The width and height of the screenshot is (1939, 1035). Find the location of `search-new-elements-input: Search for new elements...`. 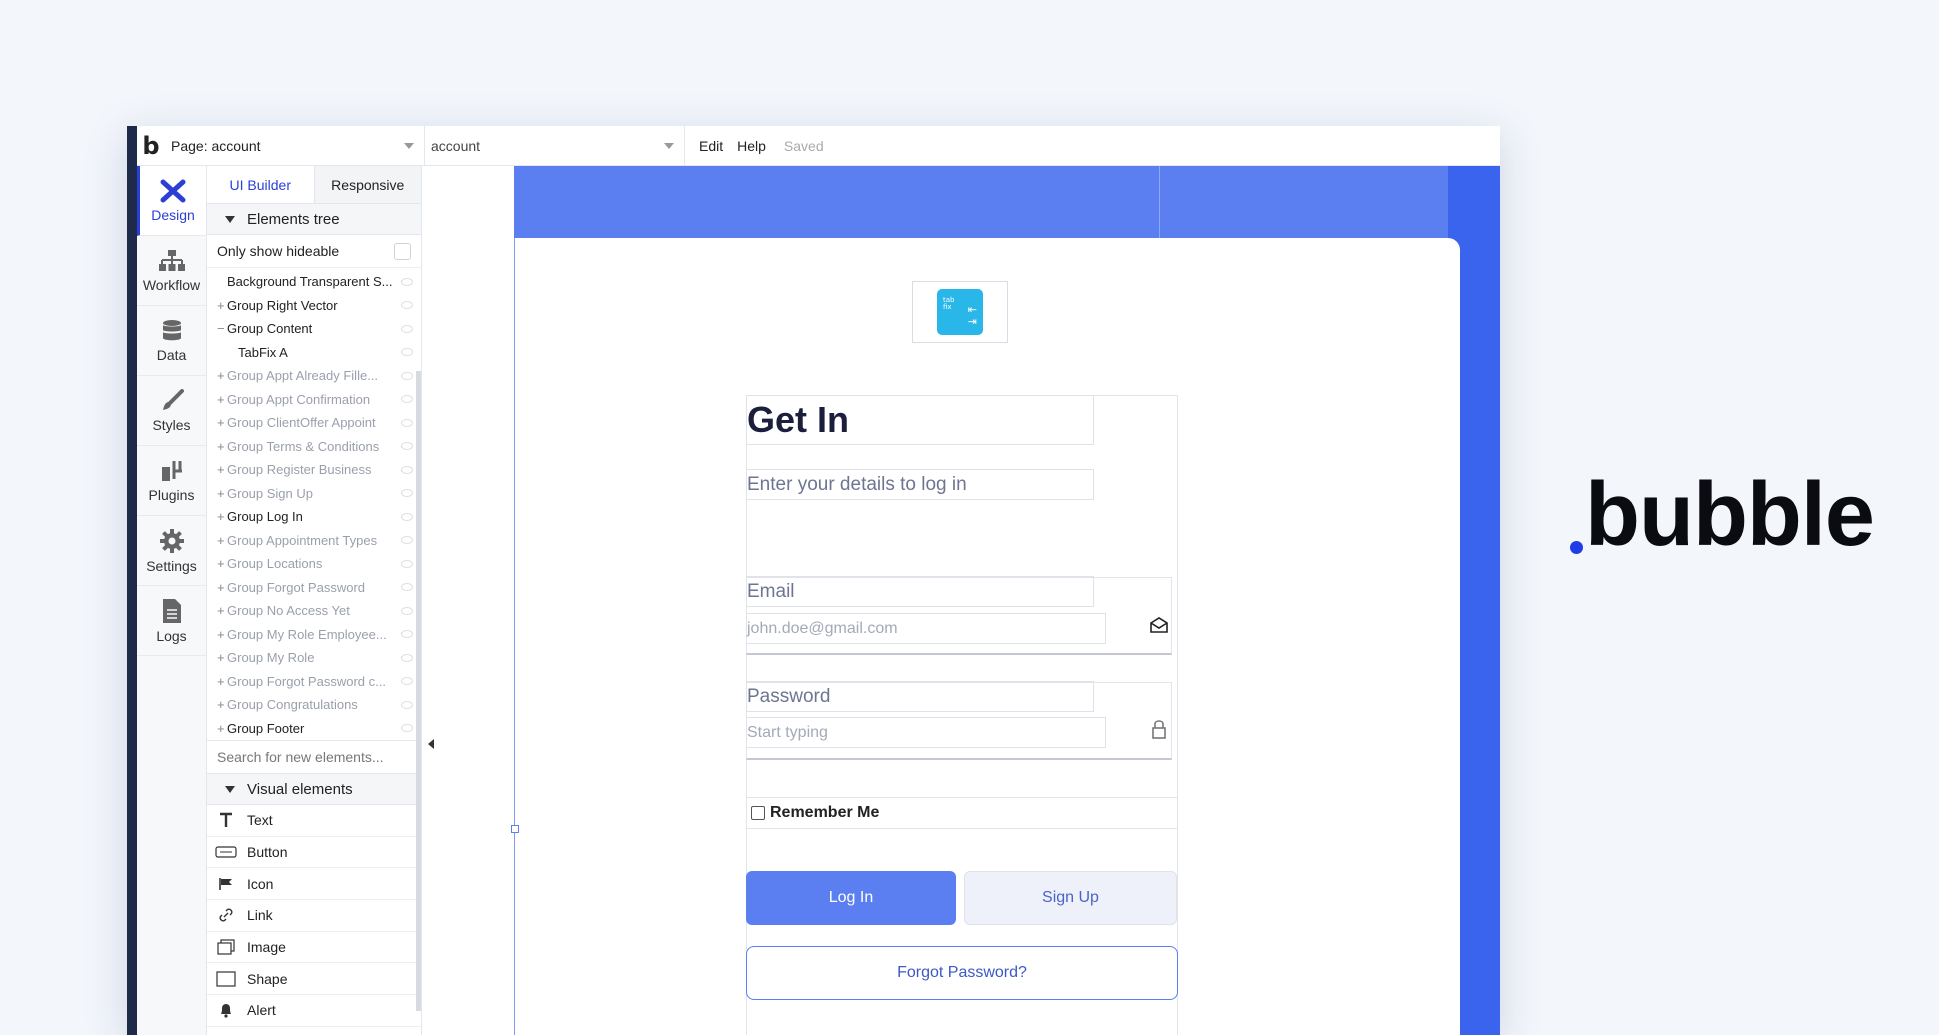

search-new-elements-input: Search for new elements... is located at coordinates (314, 757).